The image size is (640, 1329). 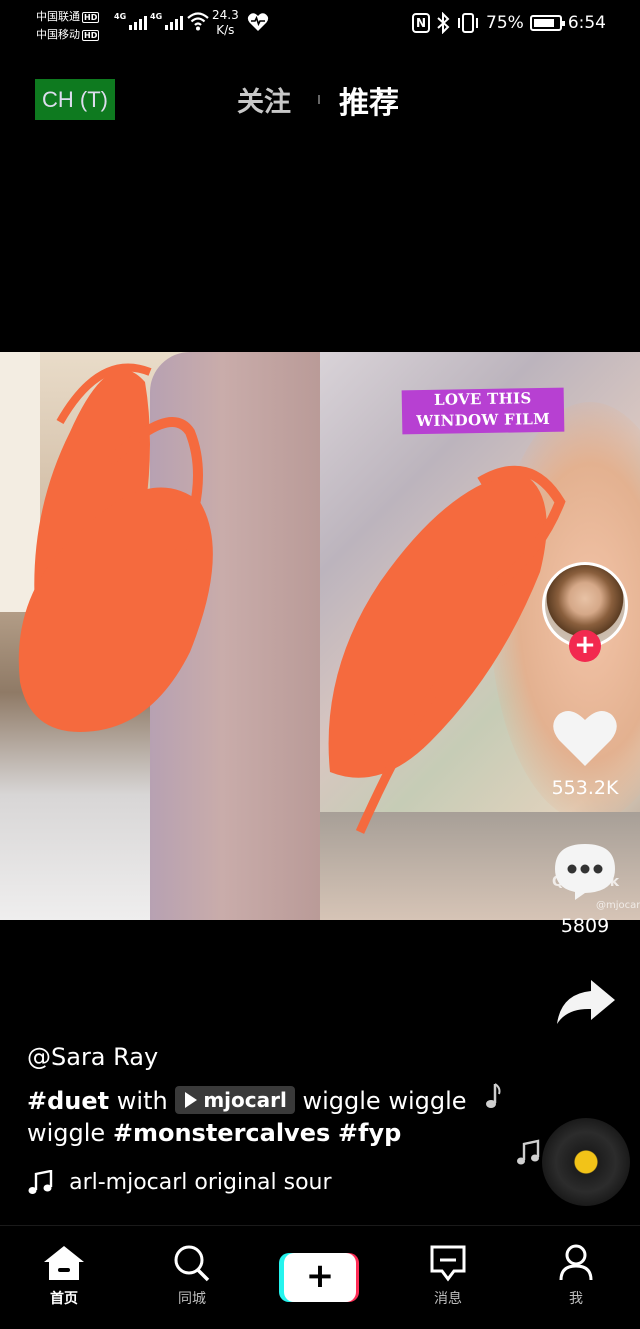 What do you see at coordinates (369, 100) in the screenshot?
I see `tab-recommended: 推荐` at bounding box center [369, 100].